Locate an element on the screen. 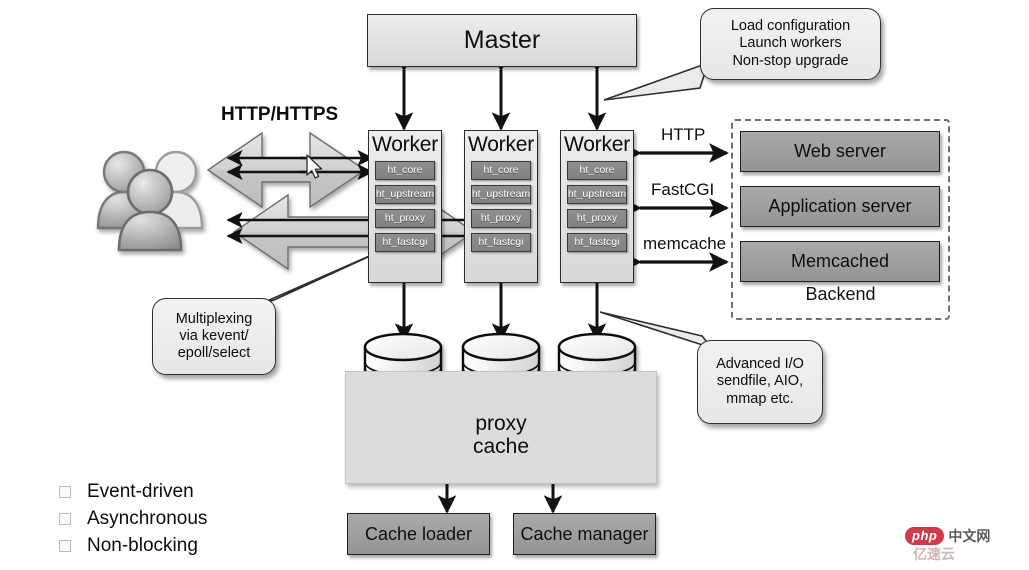  worker-1-module-ht_upstream: ht_upstream is located at coordinates (405, 195).